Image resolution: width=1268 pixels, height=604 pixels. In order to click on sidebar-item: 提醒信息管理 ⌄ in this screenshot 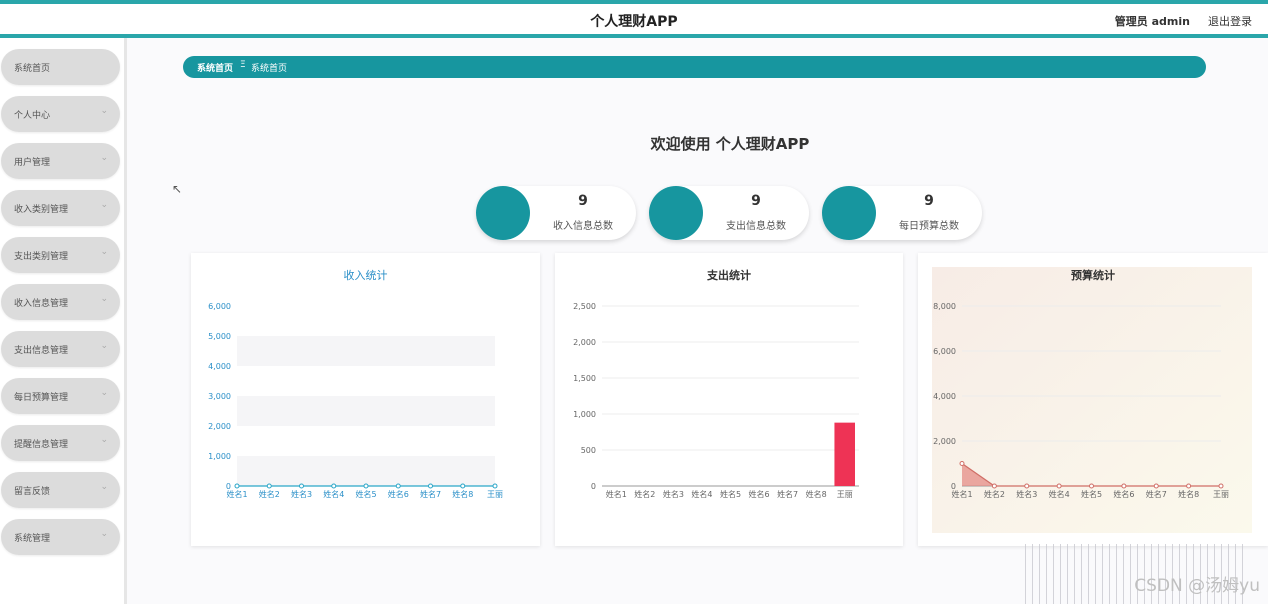, I will do `click(60, 443)`.